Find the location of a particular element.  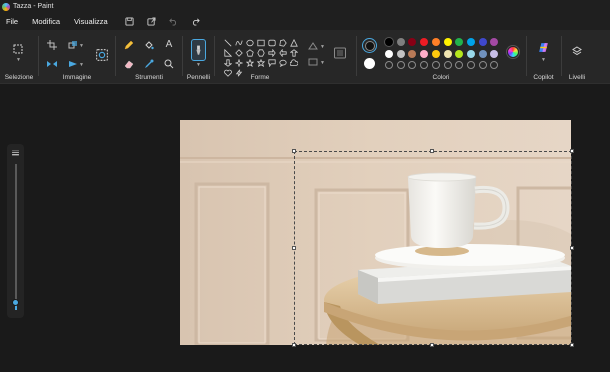

shape-rounded-rectangle-icon is located at coordinates (271, 43).